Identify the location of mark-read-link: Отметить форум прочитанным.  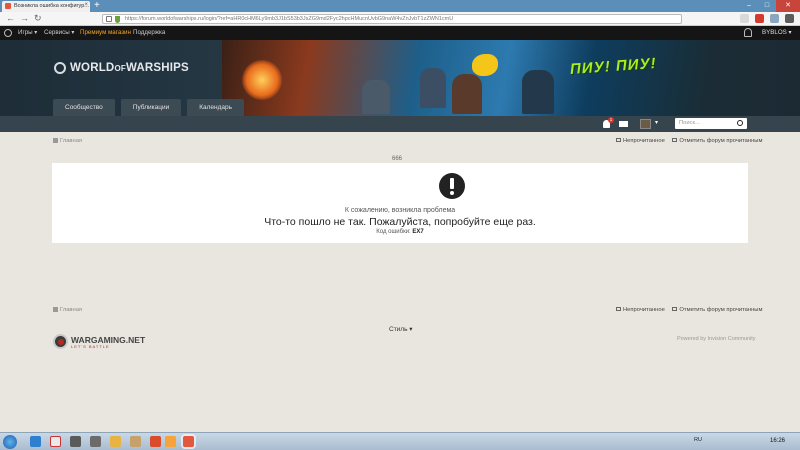
(720, 141).